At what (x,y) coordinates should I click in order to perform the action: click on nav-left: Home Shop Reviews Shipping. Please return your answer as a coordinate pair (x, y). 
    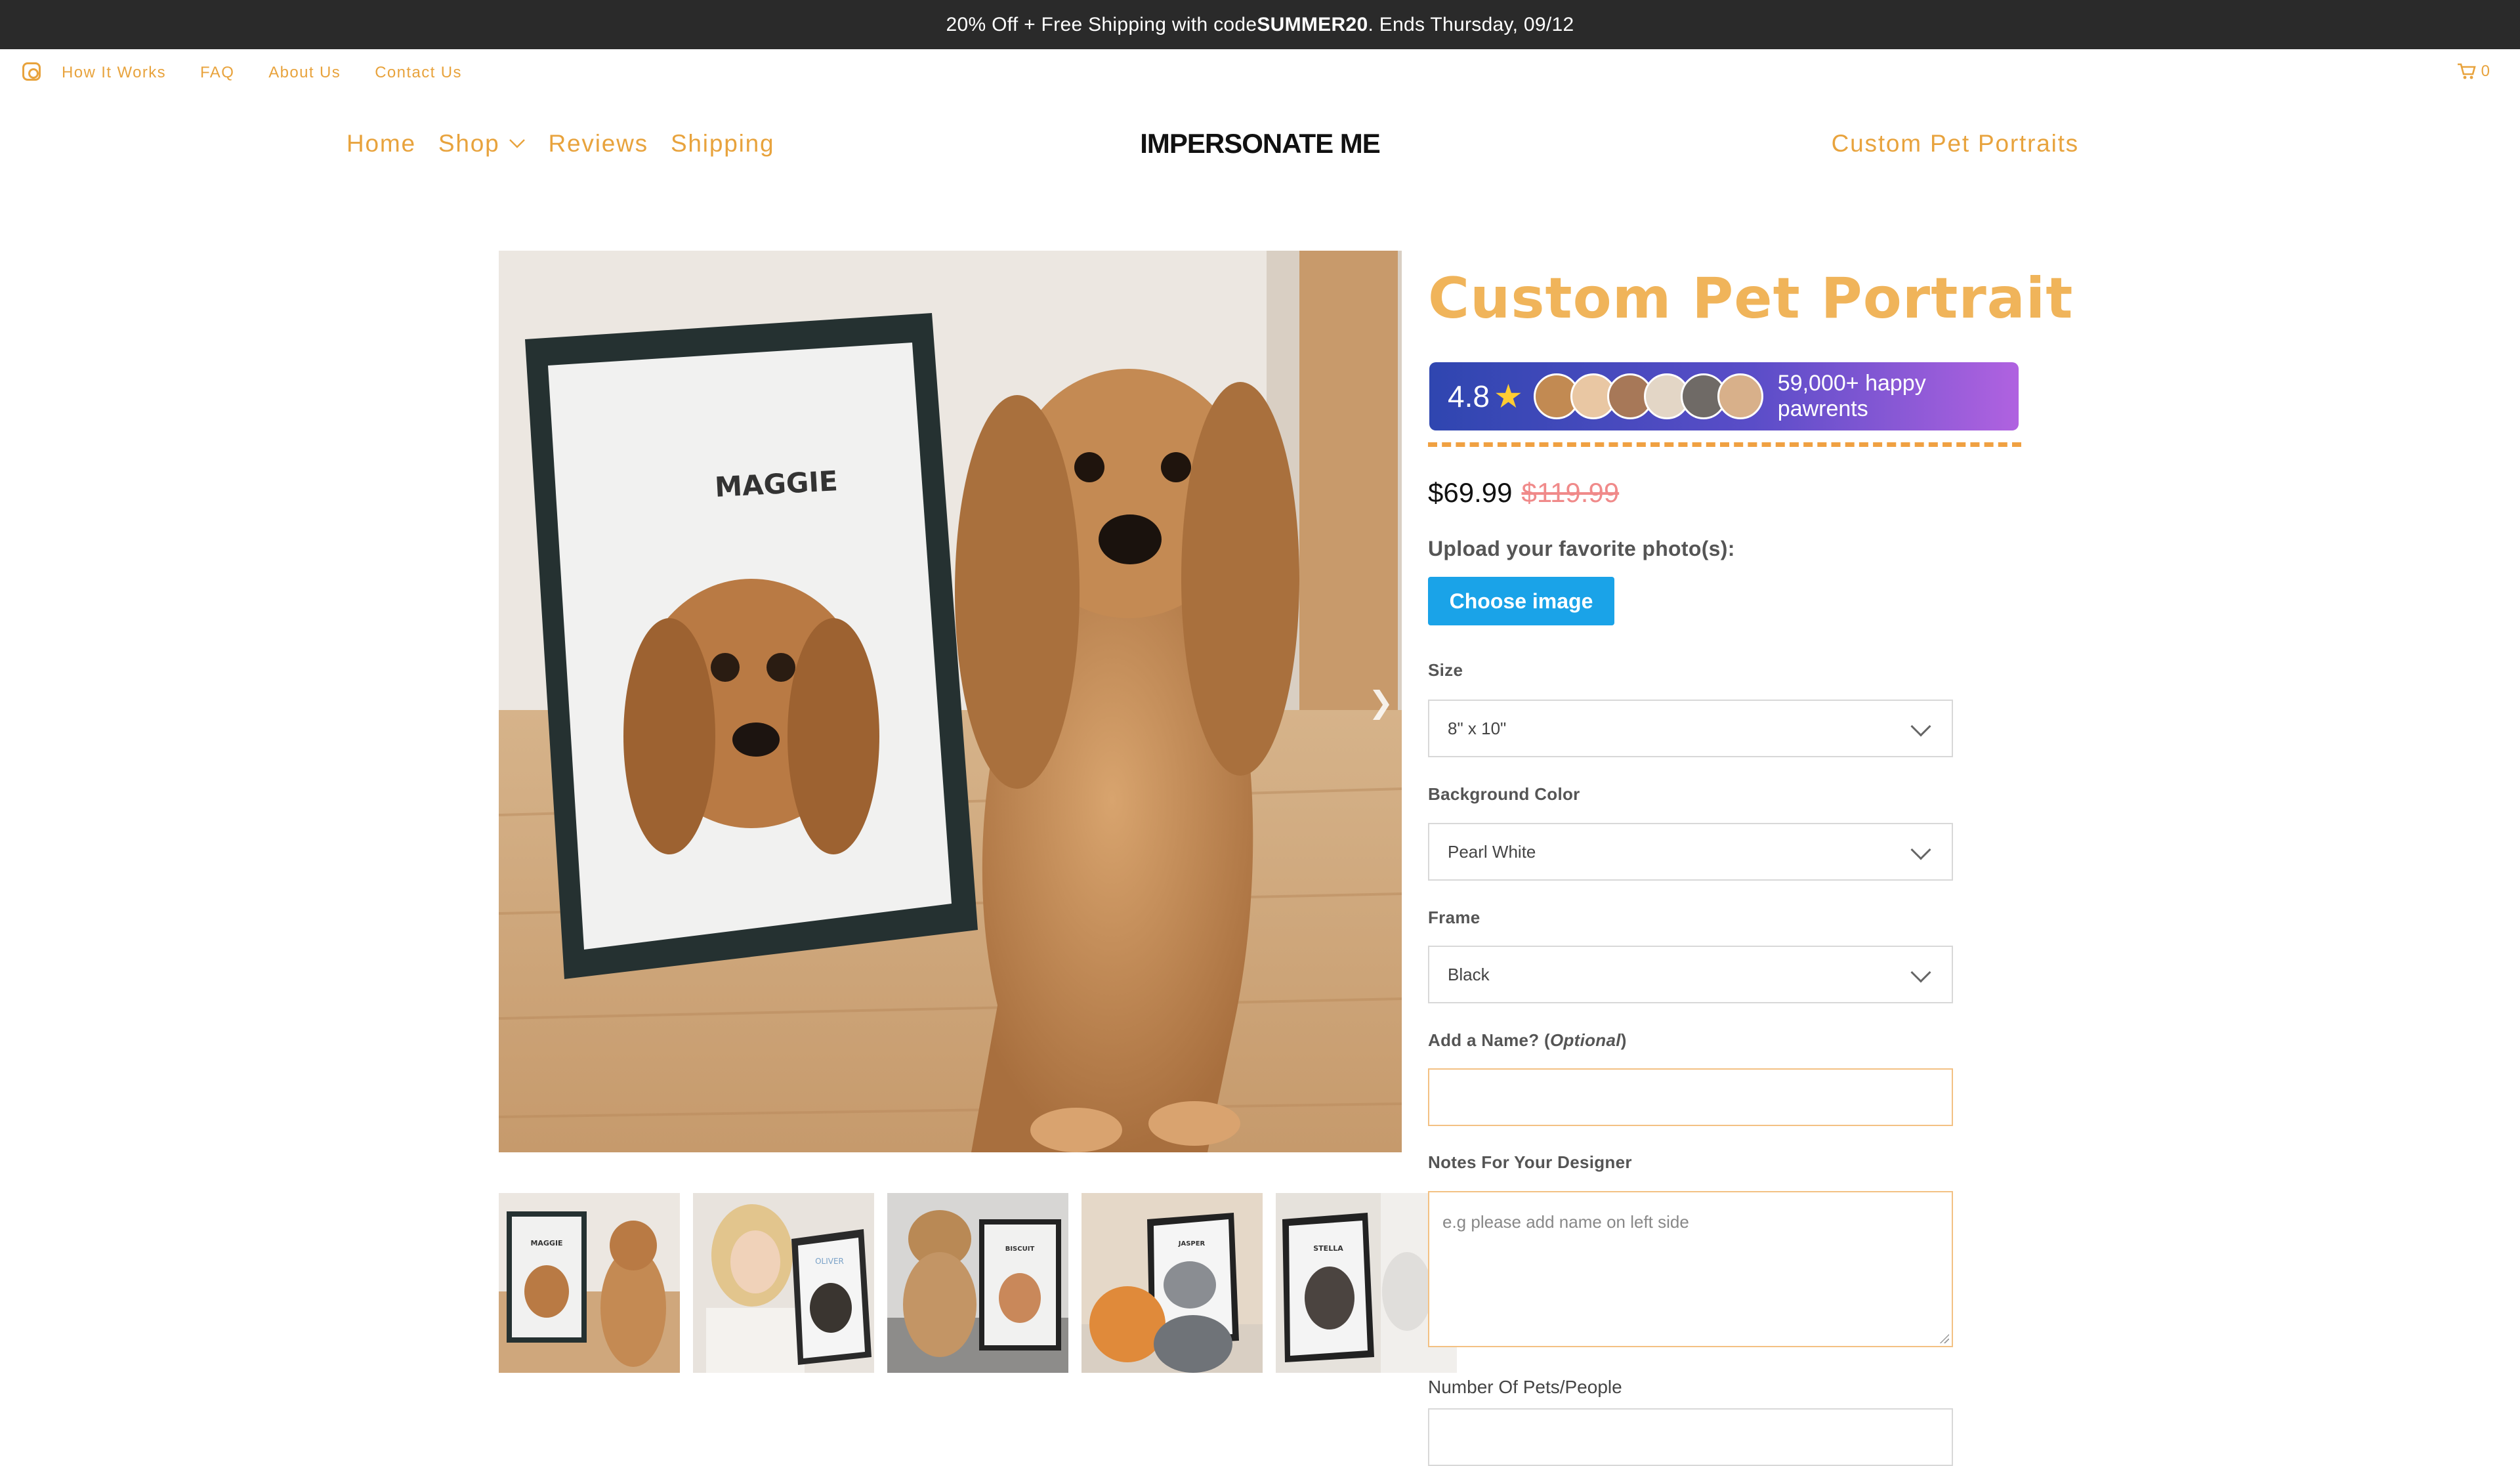
    Looking at the image, I should click on (560, 143).